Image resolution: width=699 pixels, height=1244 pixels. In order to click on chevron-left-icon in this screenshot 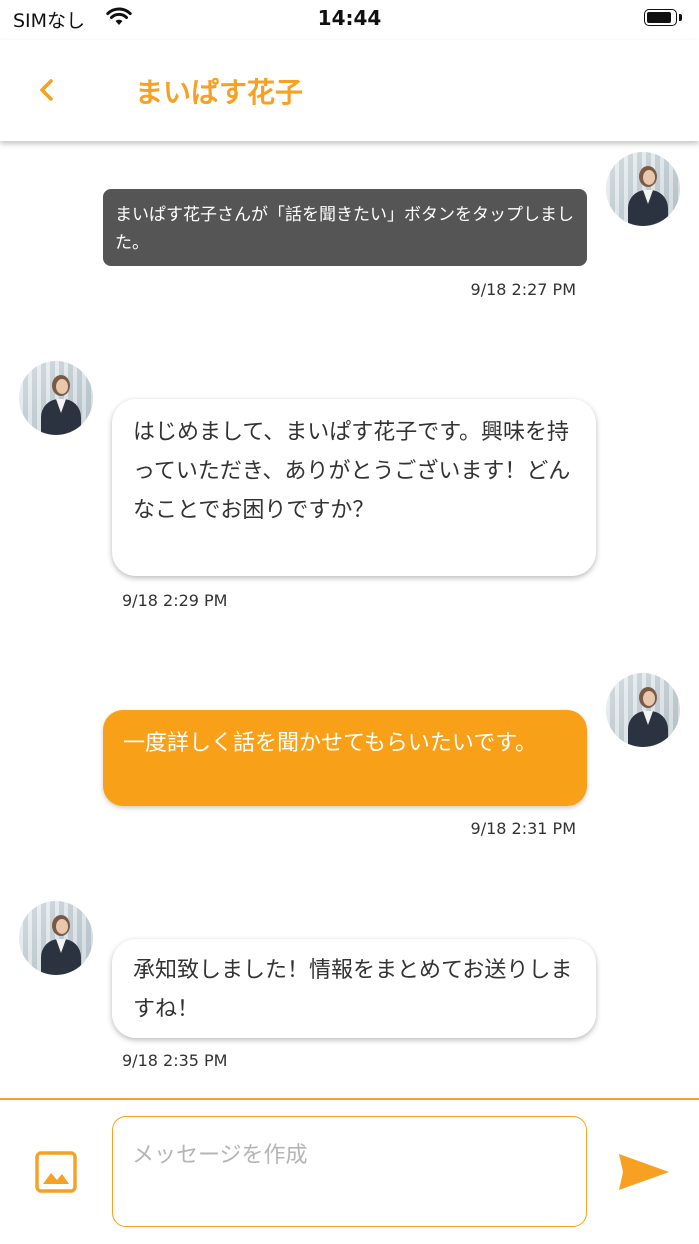, I will do `click(46, 90)`.